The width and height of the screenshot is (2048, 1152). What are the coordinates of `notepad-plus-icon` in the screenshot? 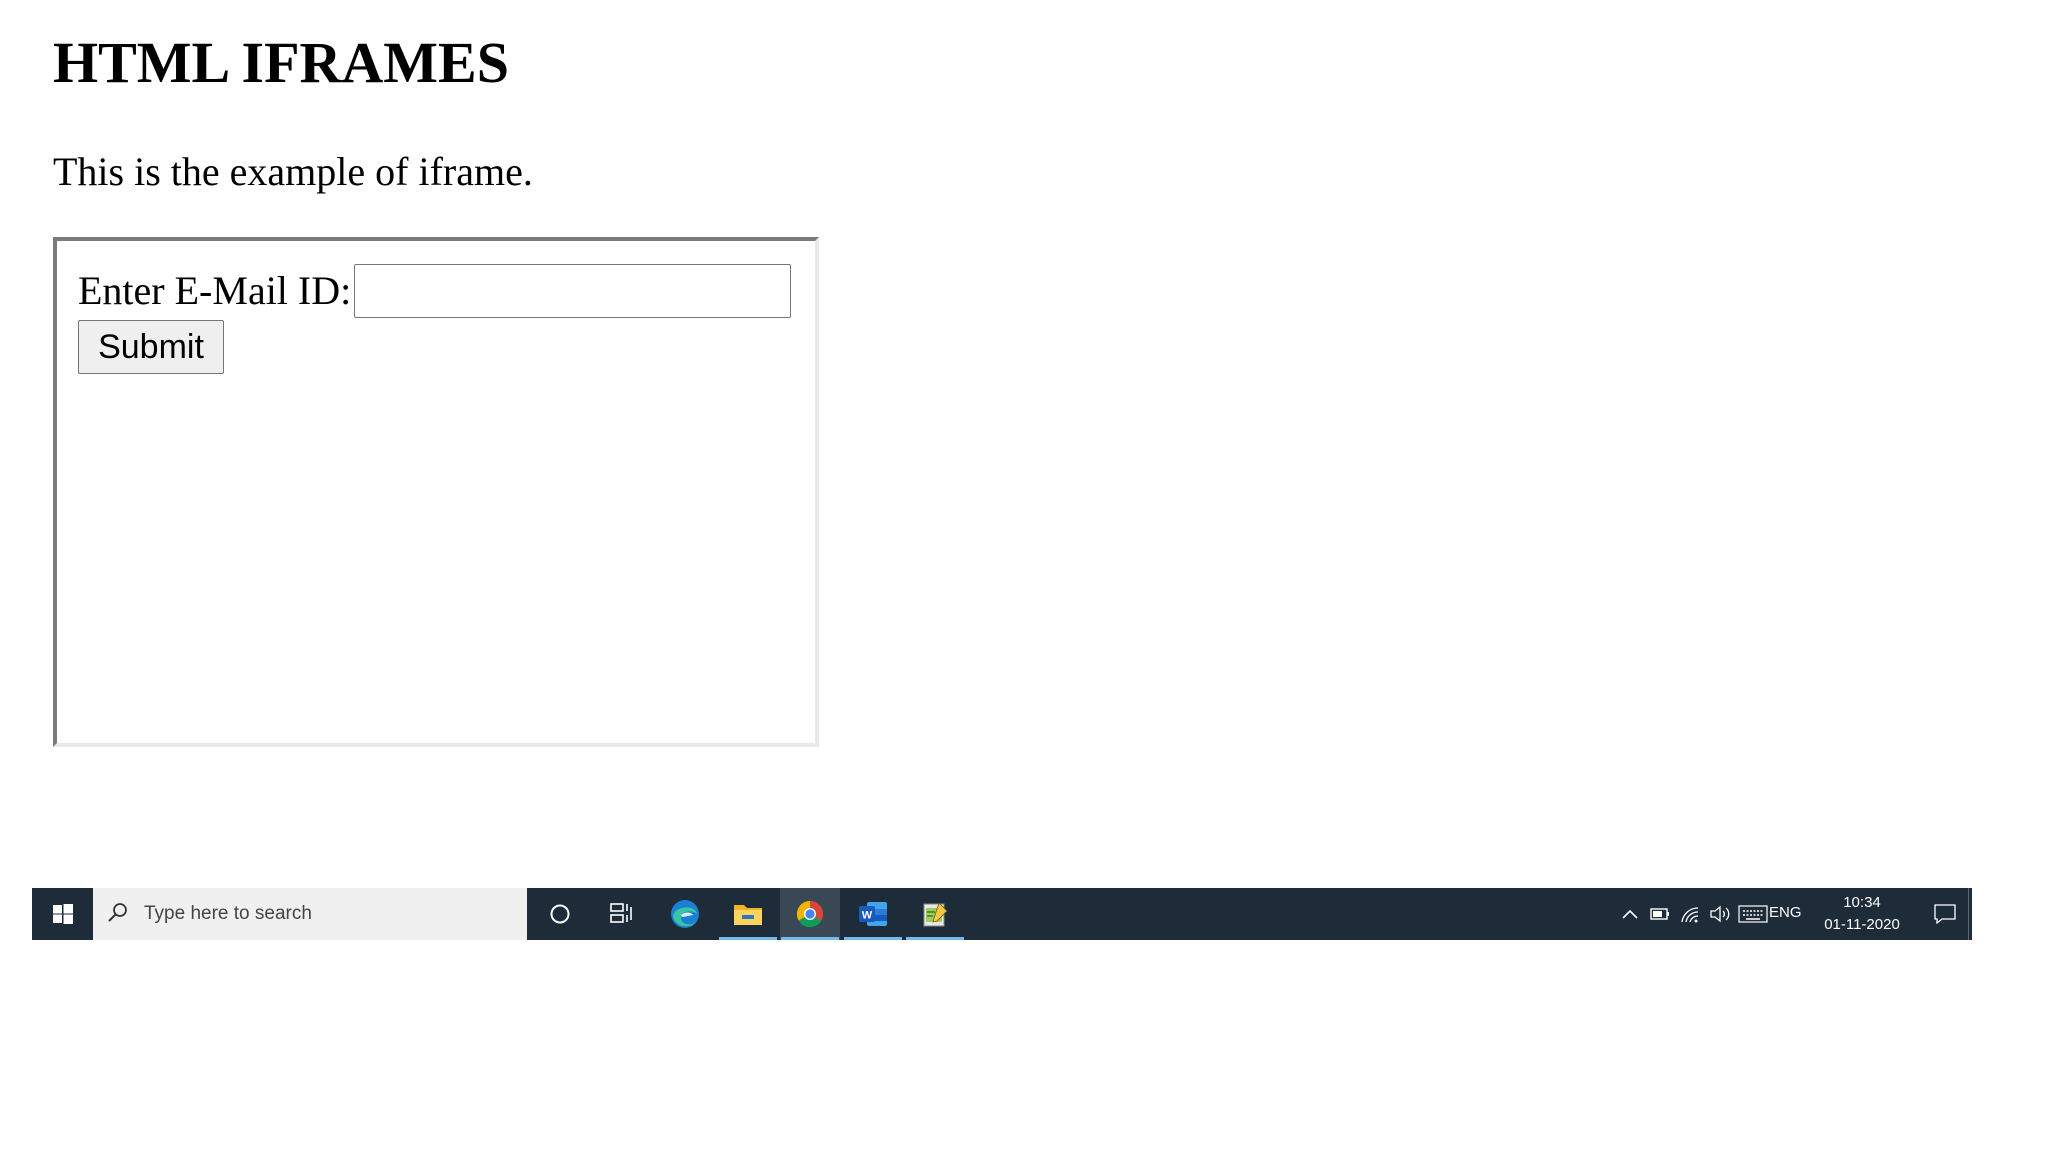 It's located at (935, 914).